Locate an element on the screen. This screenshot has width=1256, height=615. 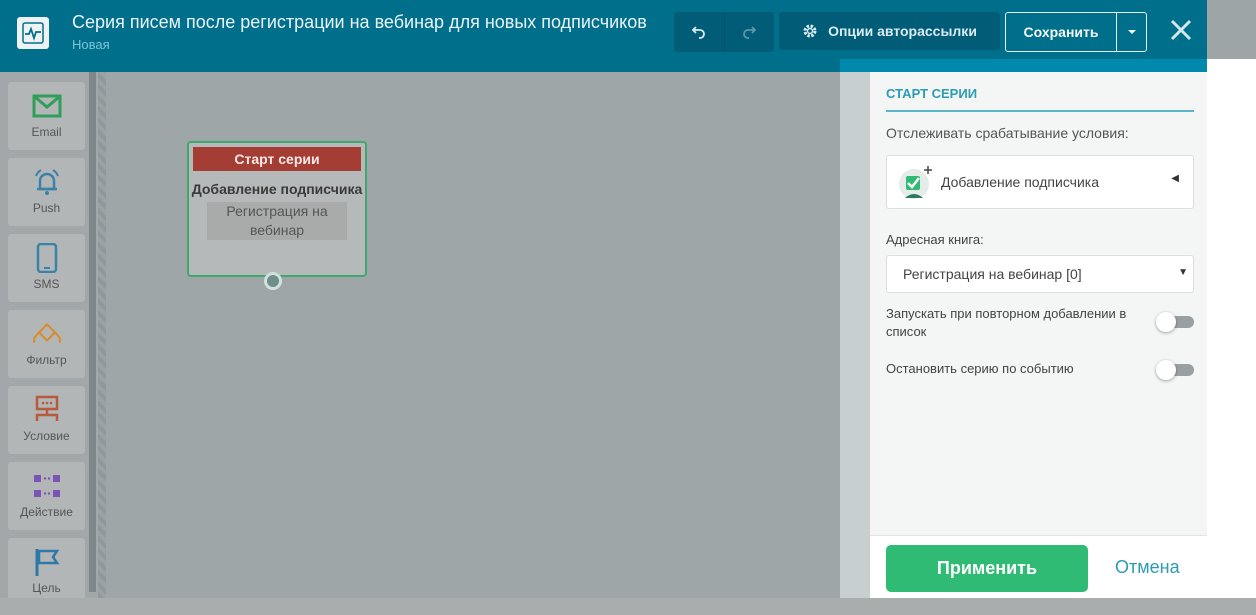
panel-right-gutter is located at coordinates (1231, 328).